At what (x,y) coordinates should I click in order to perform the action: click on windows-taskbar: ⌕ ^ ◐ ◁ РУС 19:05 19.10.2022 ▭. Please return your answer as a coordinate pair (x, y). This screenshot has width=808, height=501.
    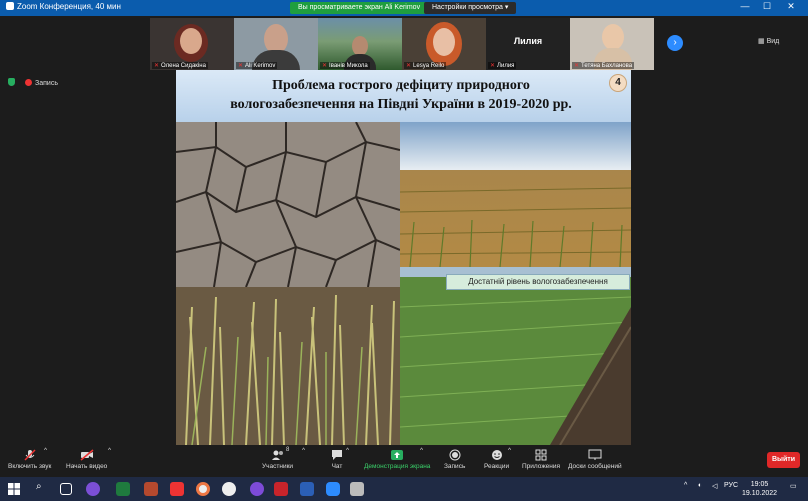
    Looking at the image, I should click on (404, 489).